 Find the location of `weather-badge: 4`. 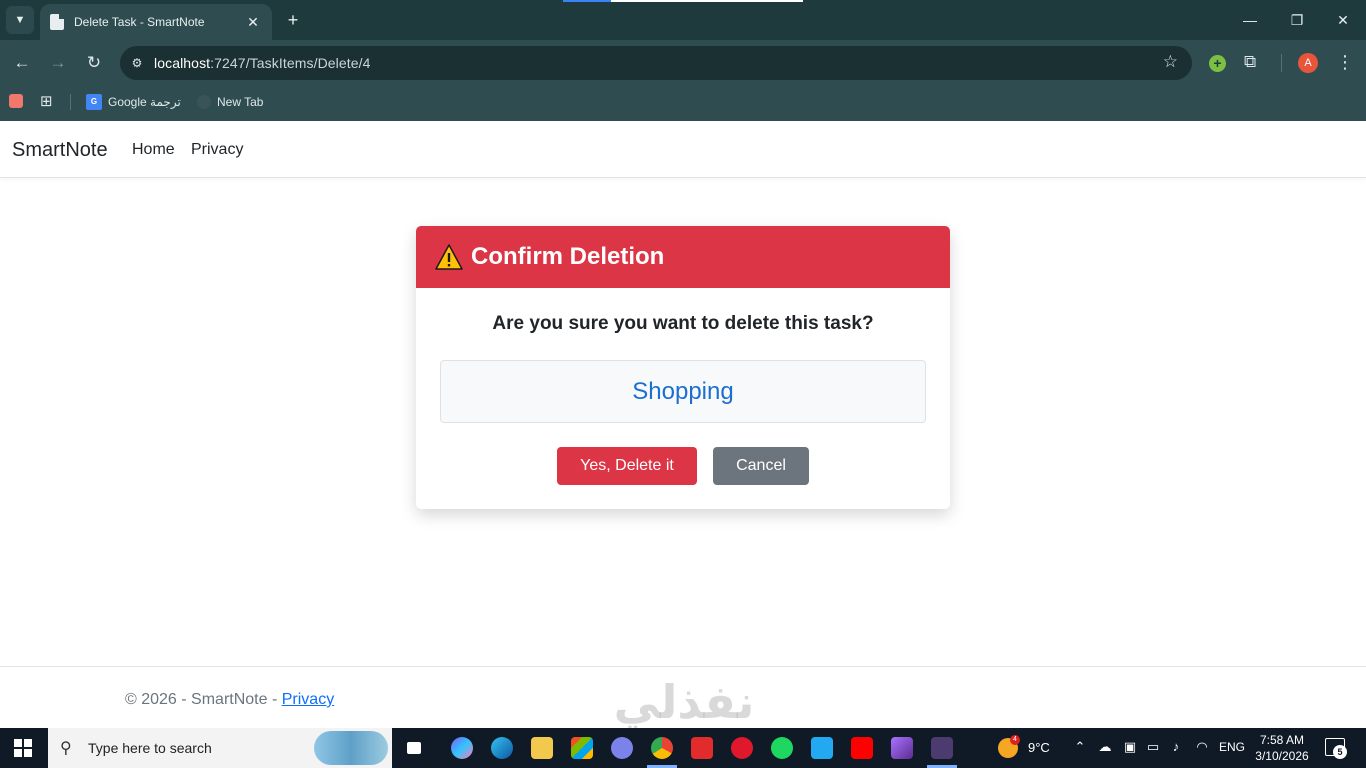

weather-badge: 4 is located at coordinates (1015, 740).